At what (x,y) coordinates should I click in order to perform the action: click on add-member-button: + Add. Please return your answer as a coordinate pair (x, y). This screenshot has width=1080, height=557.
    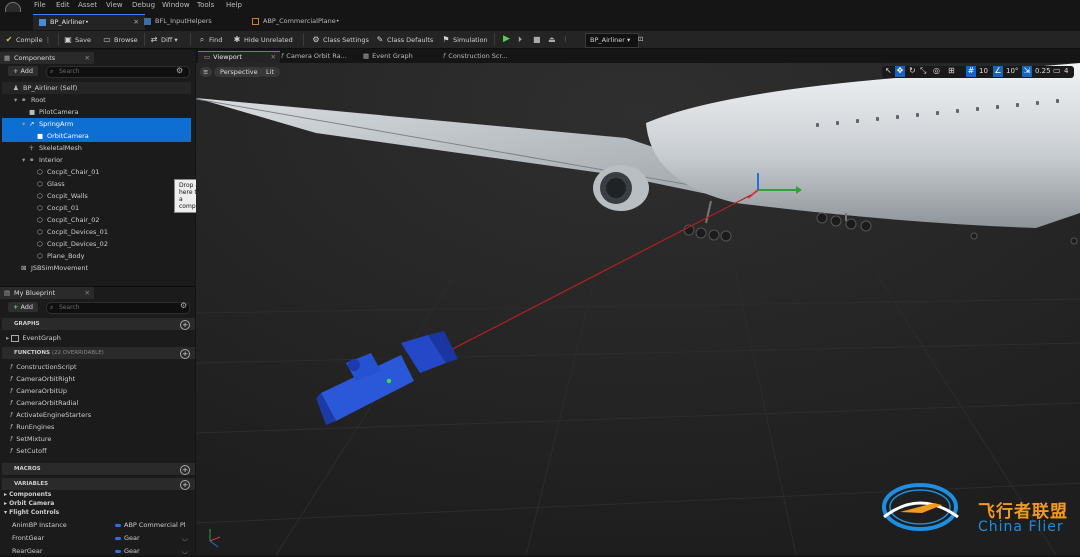
    Looking at the image, I should click on (23, 307).